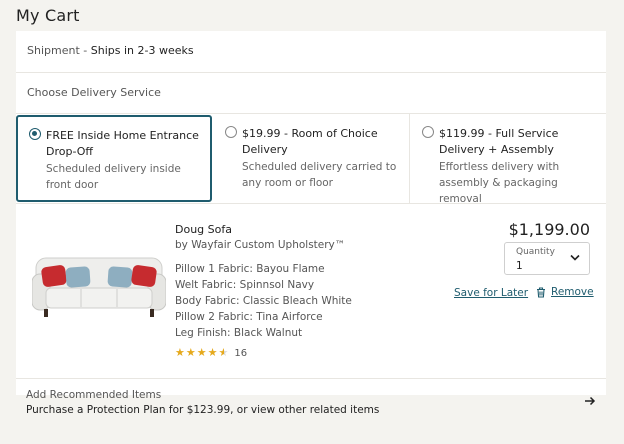 The width and height of the screenshot is (624, 444). What do you see at coordinates (541, 292) in the screenshot?
I see `trash-icon` at bounding box center [541, 292].